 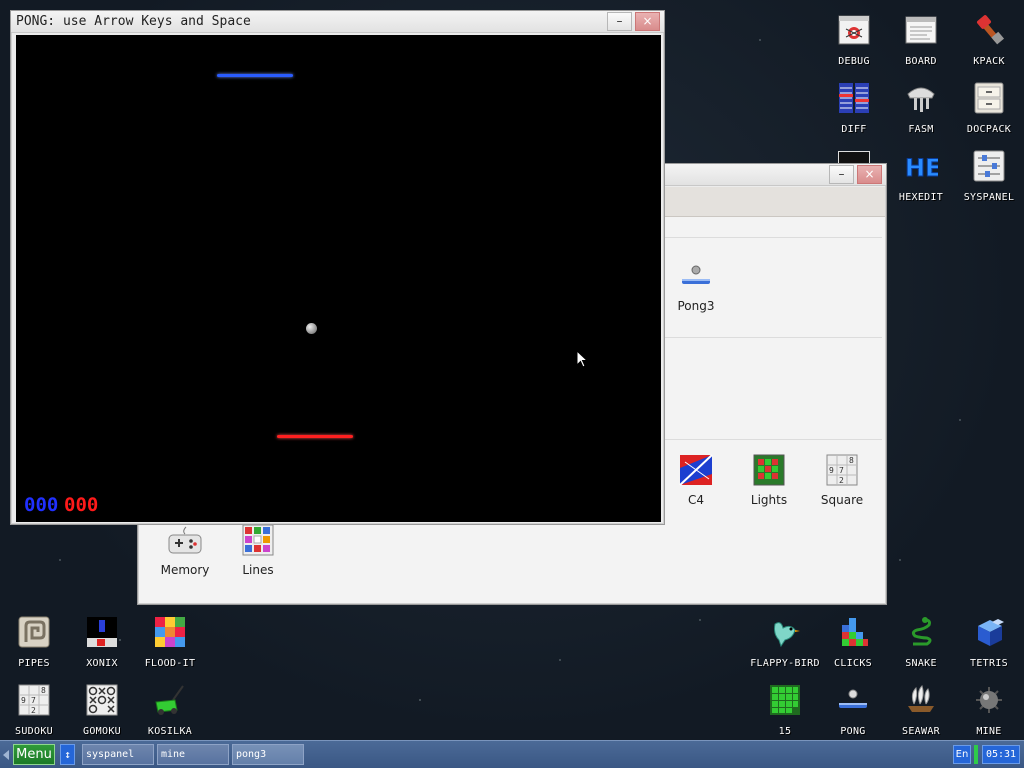 What do you see at coordinates (102, 731) in the screenshot?
I see `desktop-icon-label: GOMOKU` at bounding box center [102, 731].